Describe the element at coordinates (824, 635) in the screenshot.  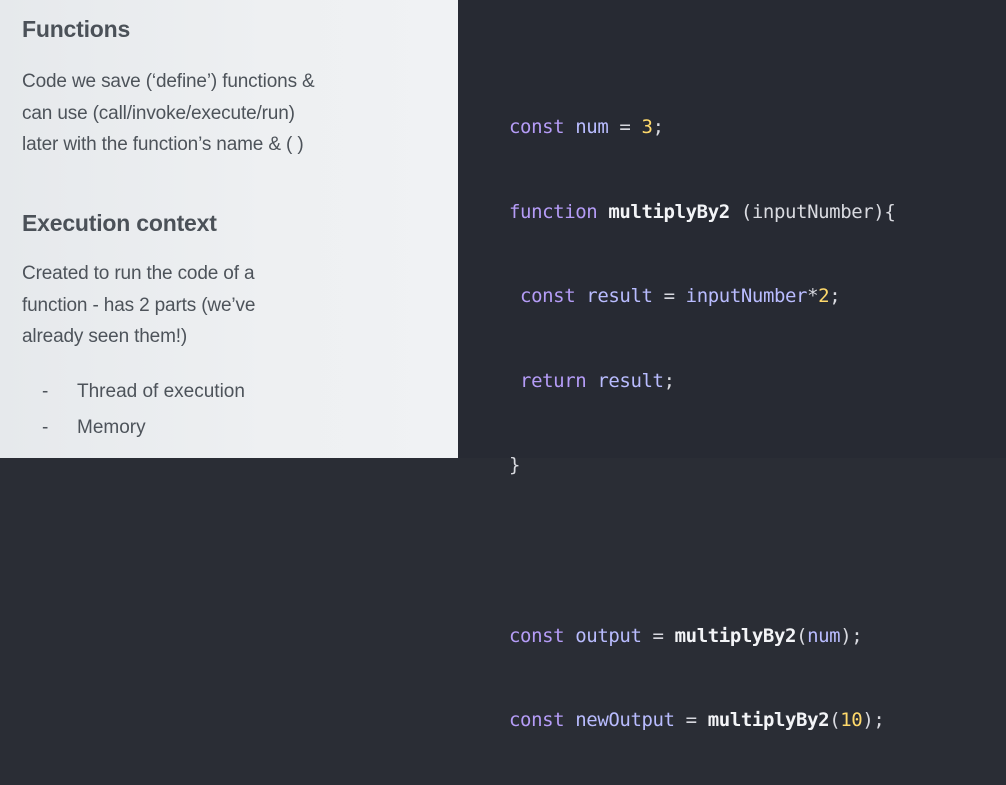
I see `argument: num` at that location.